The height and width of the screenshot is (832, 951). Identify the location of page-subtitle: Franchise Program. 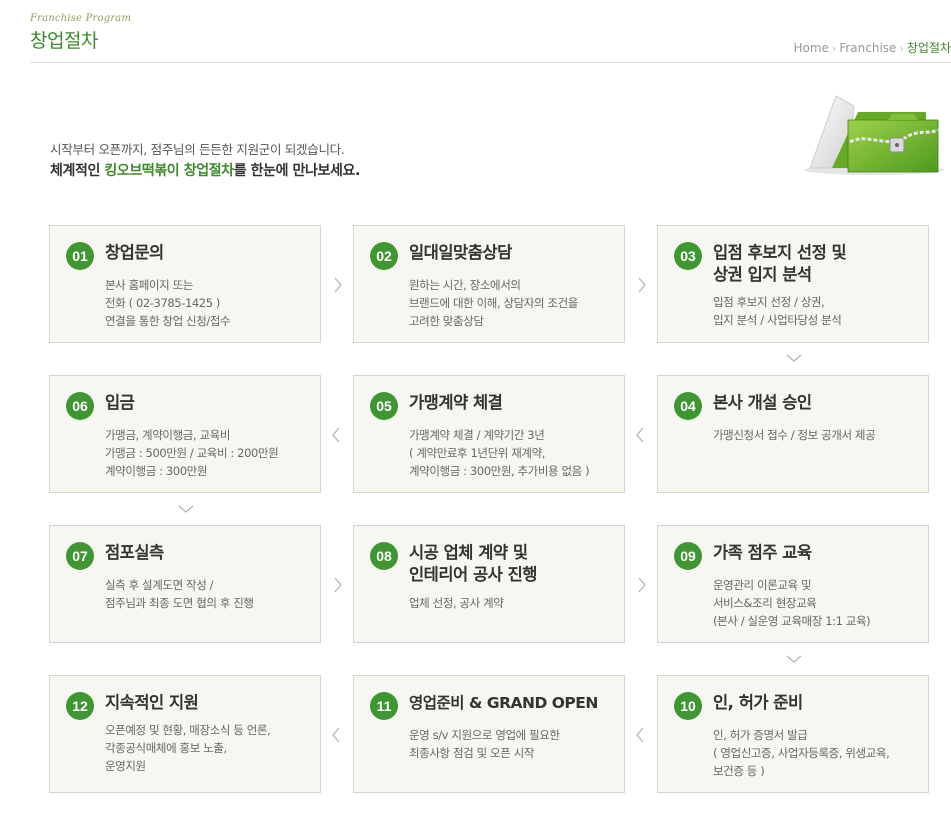
(81, 18).